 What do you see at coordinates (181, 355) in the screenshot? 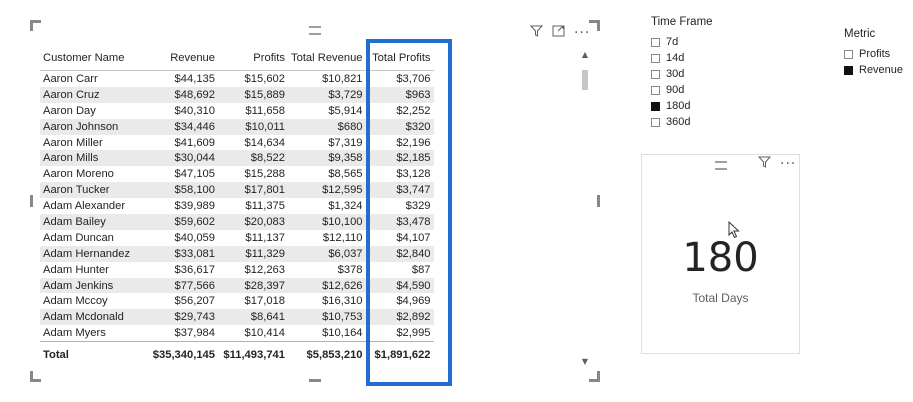
I see `total-revenue: $35,340,145` at bounding box center [181, 355].